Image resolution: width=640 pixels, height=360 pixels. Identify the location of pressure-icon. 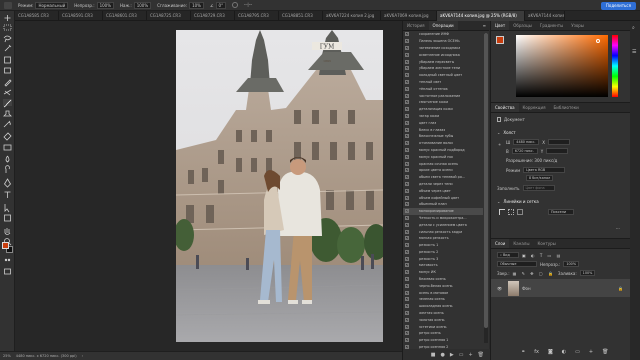
(235, 5).